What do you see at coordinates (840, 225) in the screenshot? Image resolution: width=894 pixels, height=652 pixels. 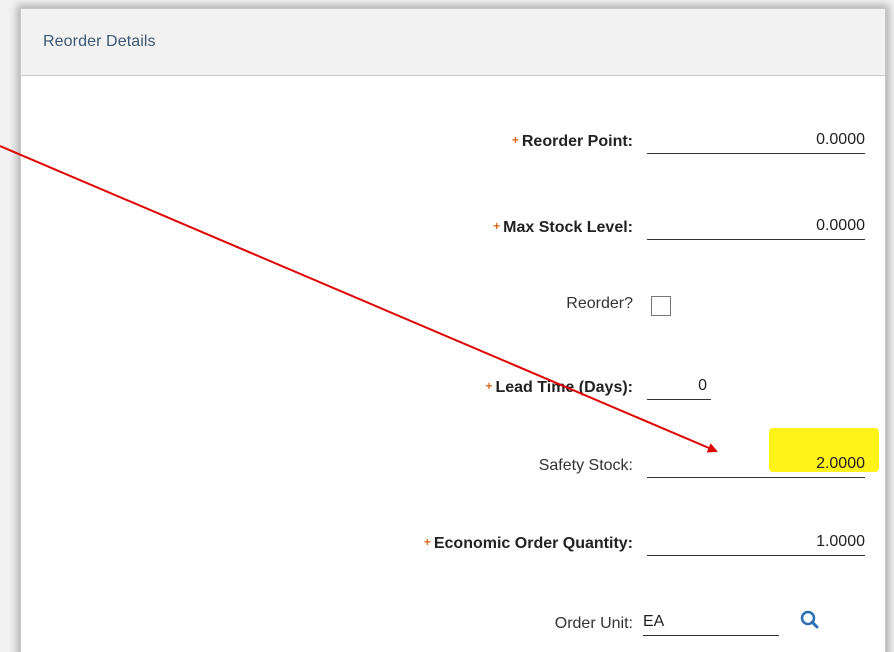 I see `max-stock-level-value: 0.0000` at bounding box center [840, 225].